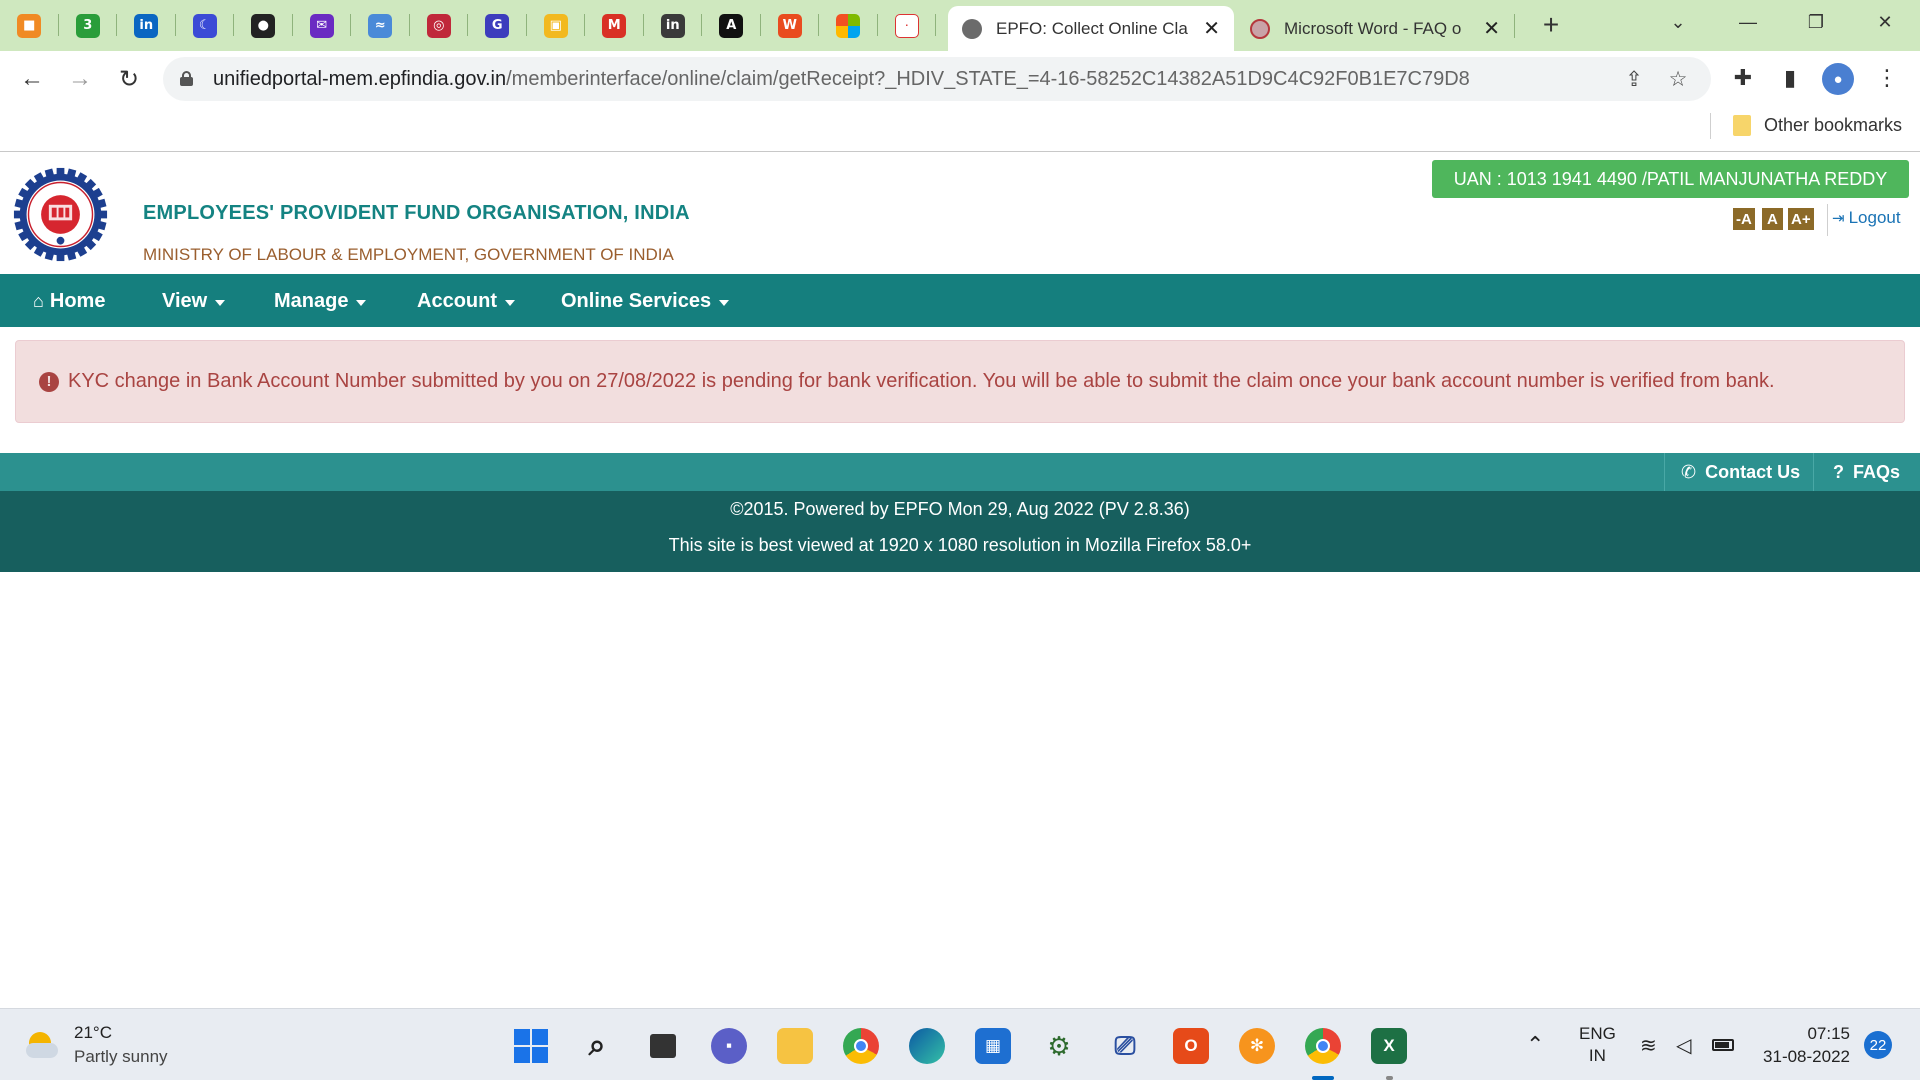 This screenshot has width=1920, height=1081. What do you see at coordinates (29, 25) in the screenshot?
I see `pinned-tab: ■` at bounding box center [29, 25].